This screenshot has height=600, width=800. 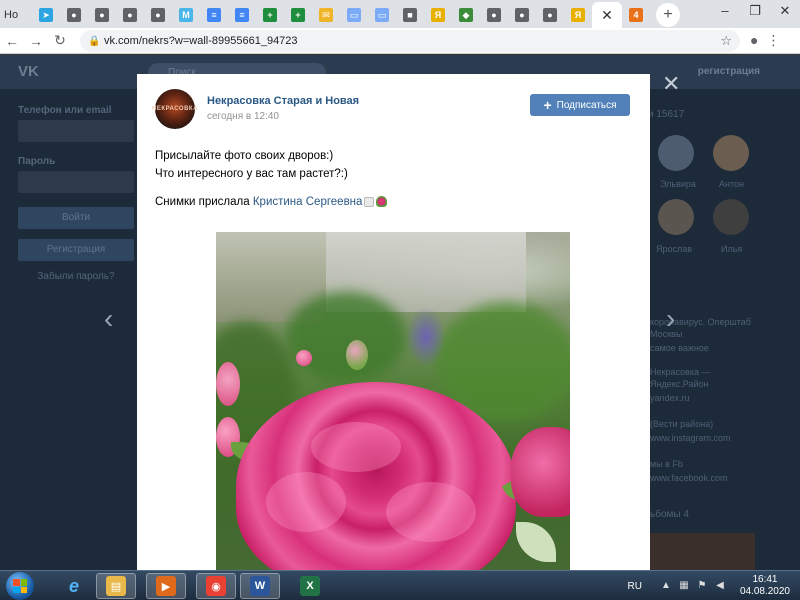 I want to click on member-name: Ярослав, so click(x=674, y=249).